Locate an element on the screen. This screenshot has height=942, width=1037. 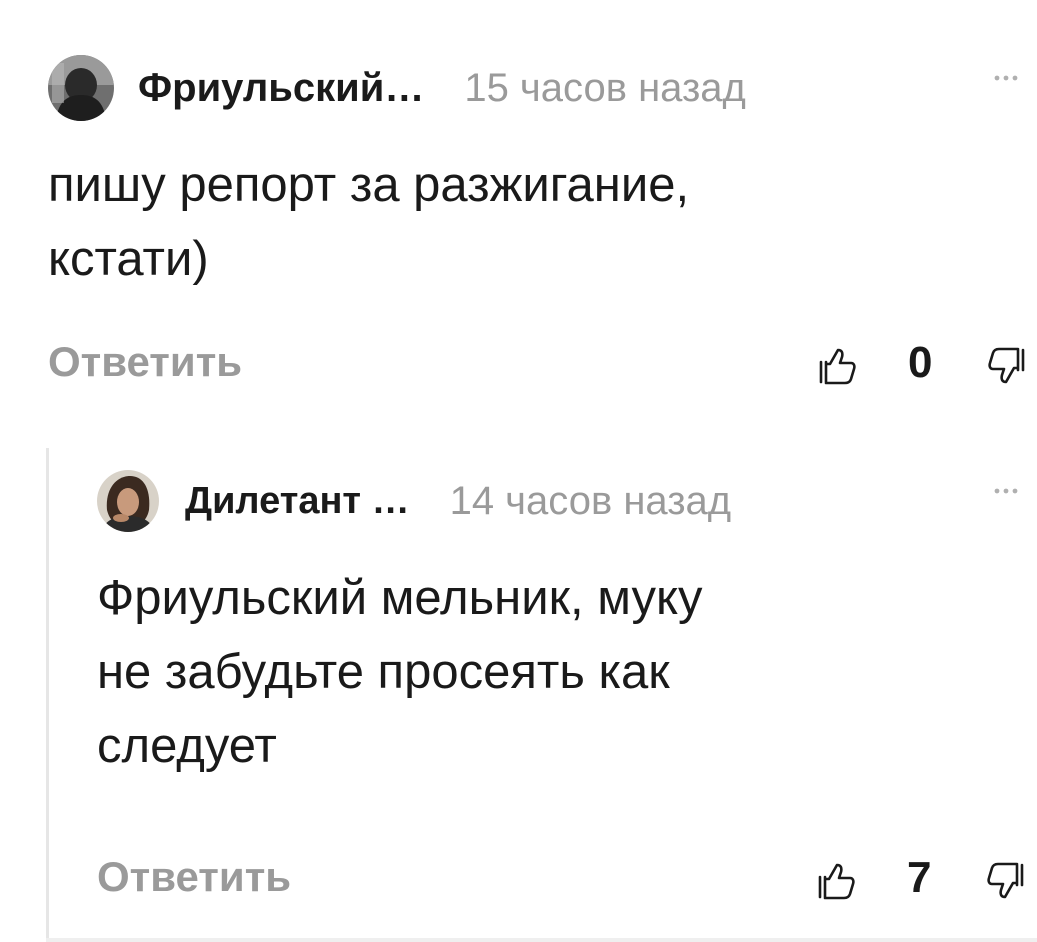
rating-count: 0 is located at coordinates (920, 362).